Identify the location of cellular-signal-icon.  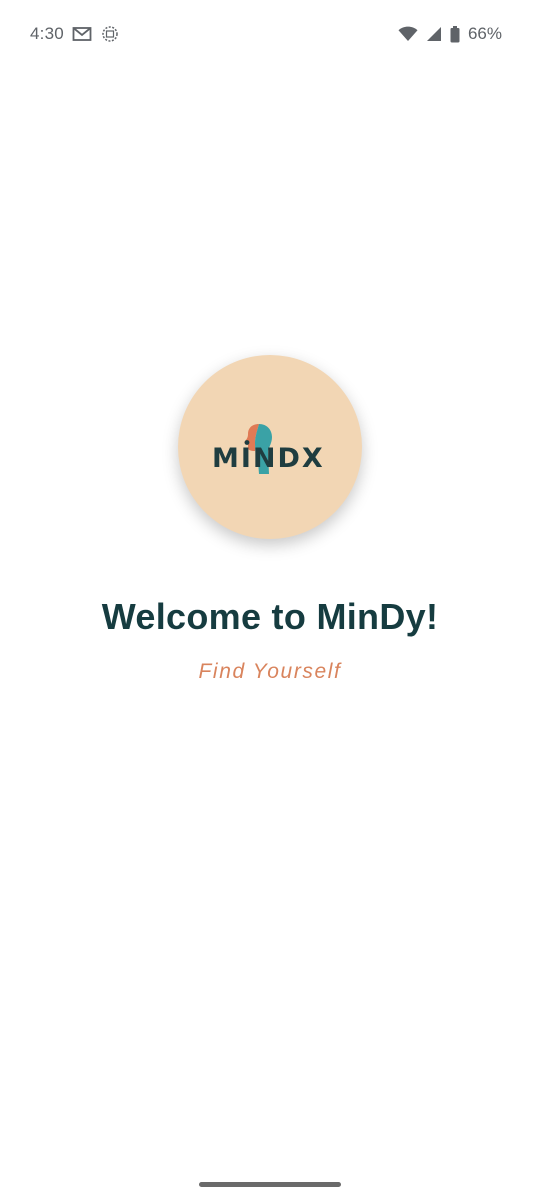
(434, 34).